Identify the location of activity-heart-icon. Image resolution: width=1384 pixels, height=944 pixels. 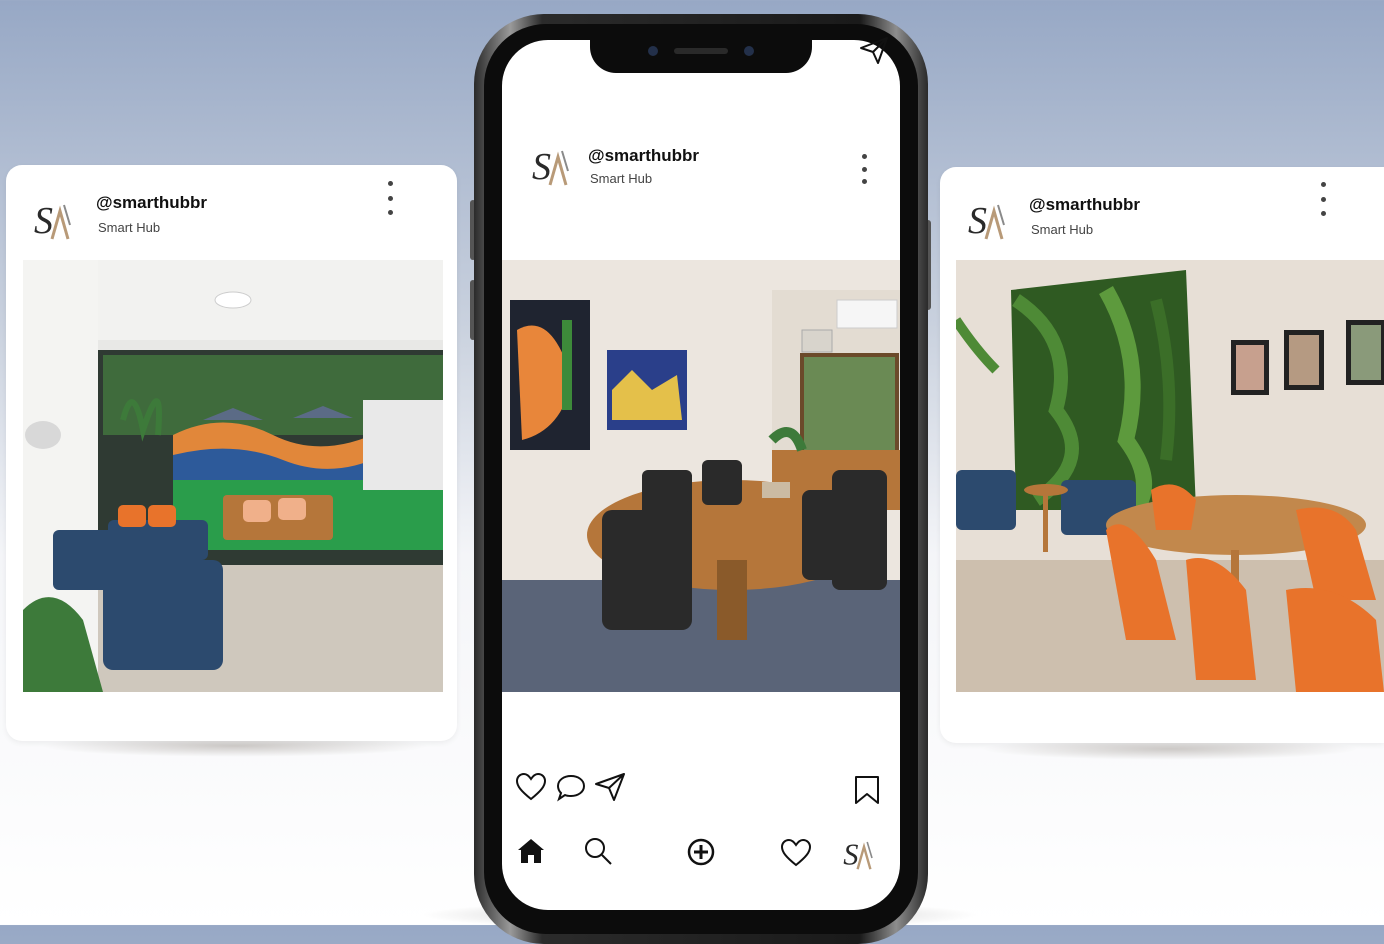
(796, 853).